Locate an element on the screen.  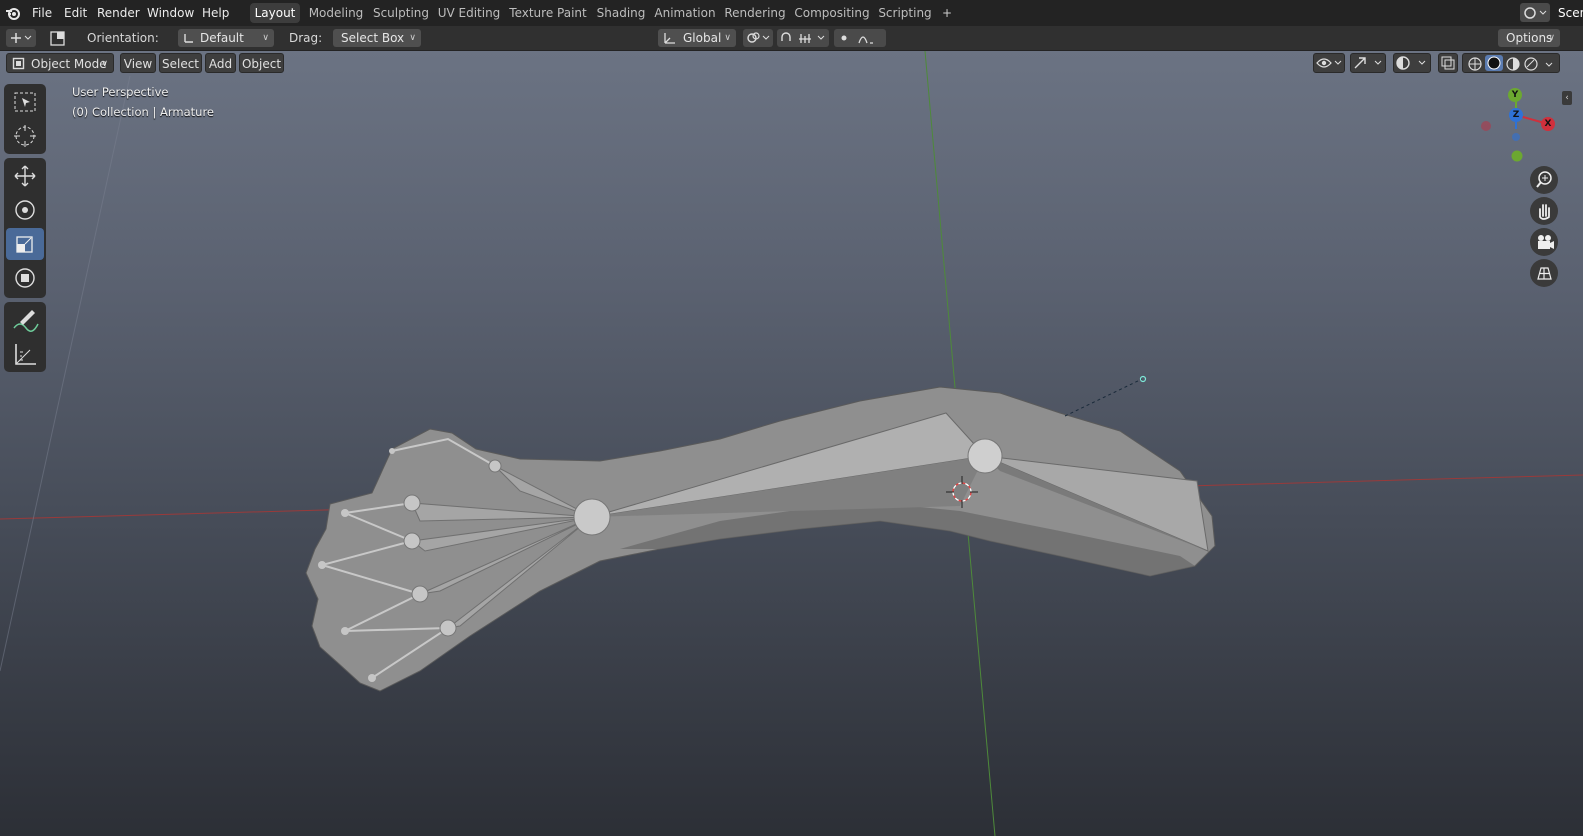
select-tool-group is located at coordinates (25, 119).